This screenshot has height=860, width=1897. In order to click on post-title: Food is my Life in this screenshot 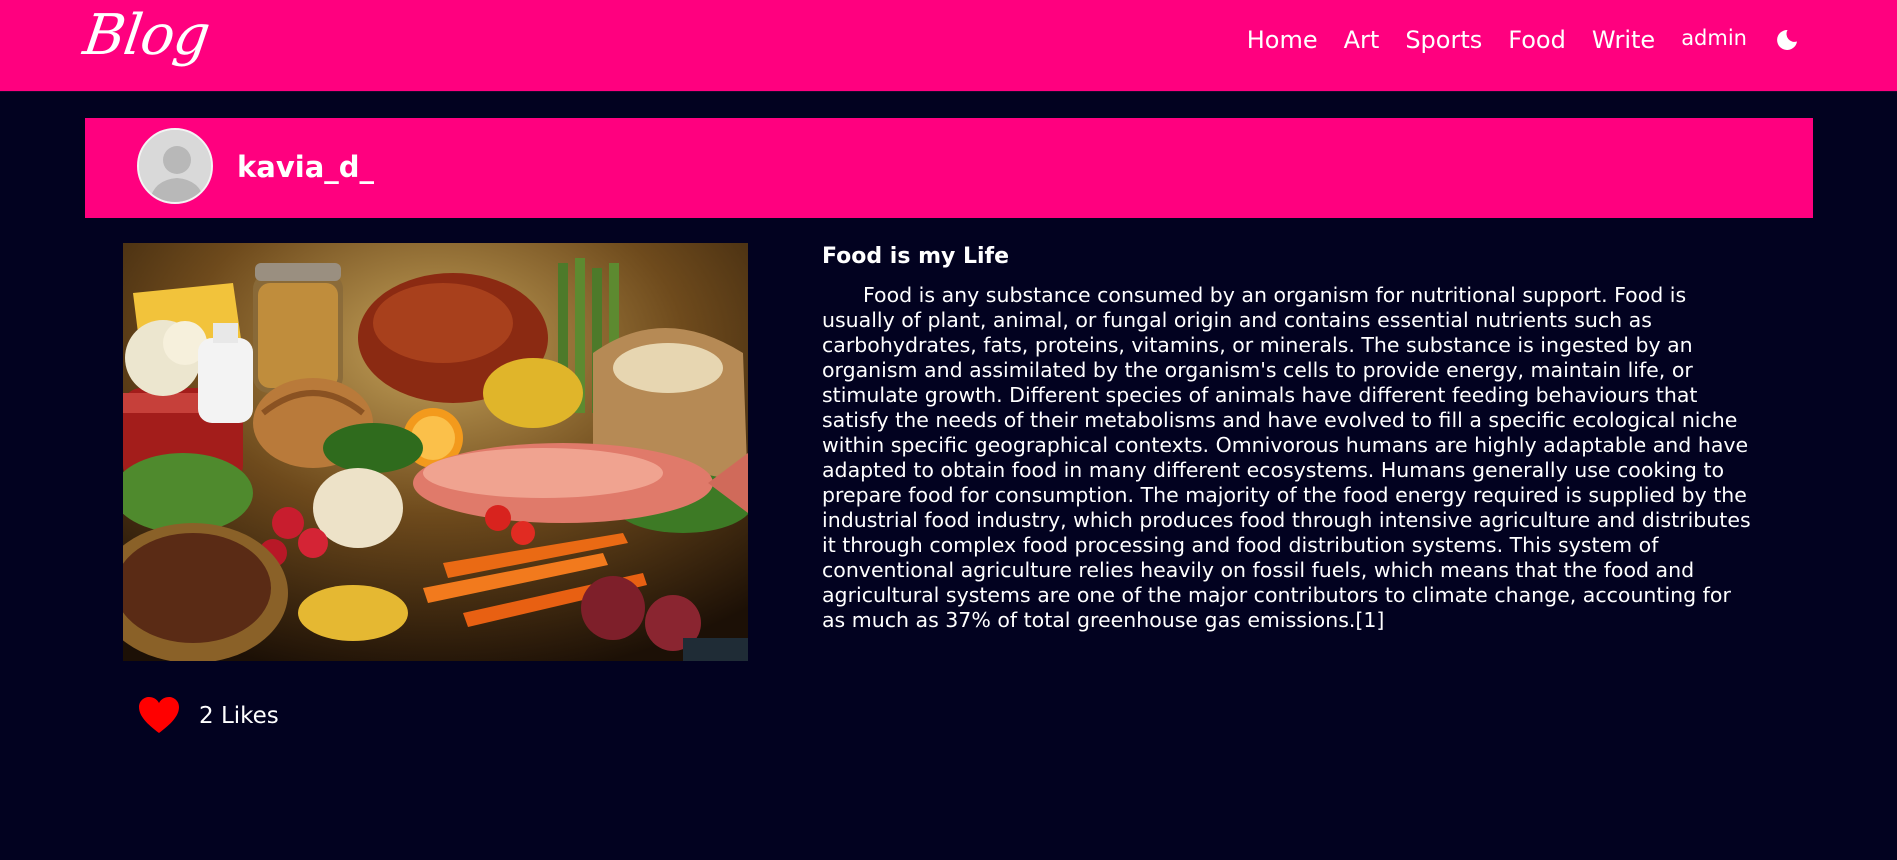, I will do `click(916, 256)`.